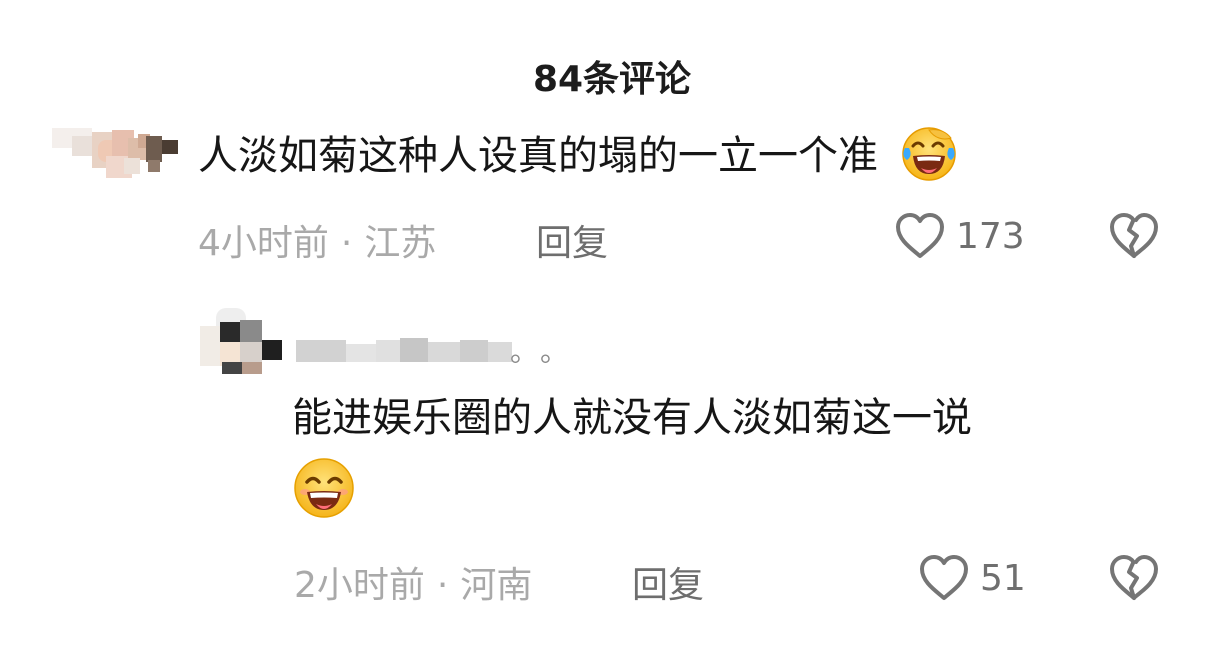 The image size is (1224, 650). What do you see at coordinates (1003, 578) in the screenshot?
I see `like-count: 51` at bounding box center [1003, 578].